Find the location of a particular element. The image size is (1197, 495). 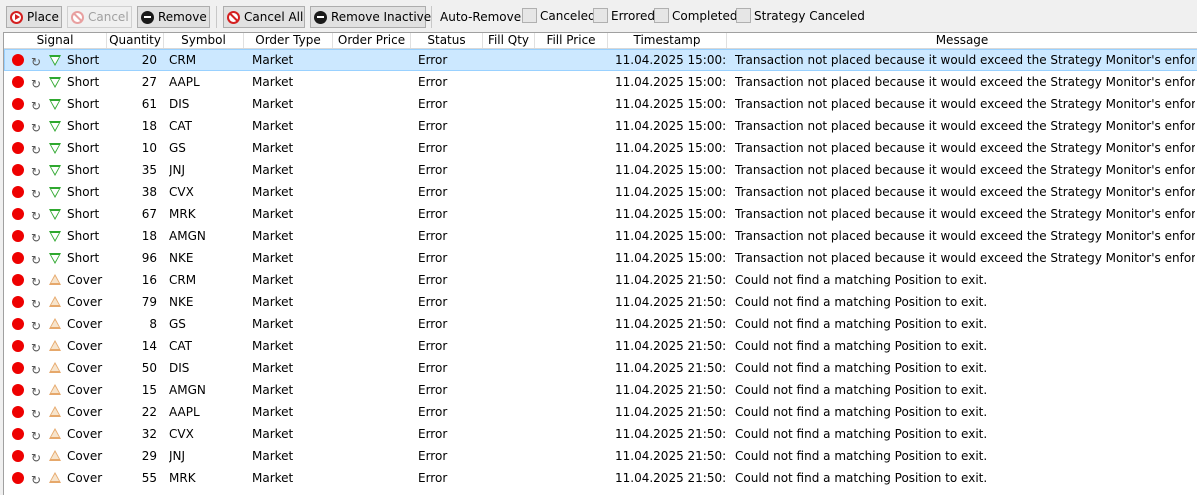

cancel-button: Cancel is located at coordinates (99, 17).